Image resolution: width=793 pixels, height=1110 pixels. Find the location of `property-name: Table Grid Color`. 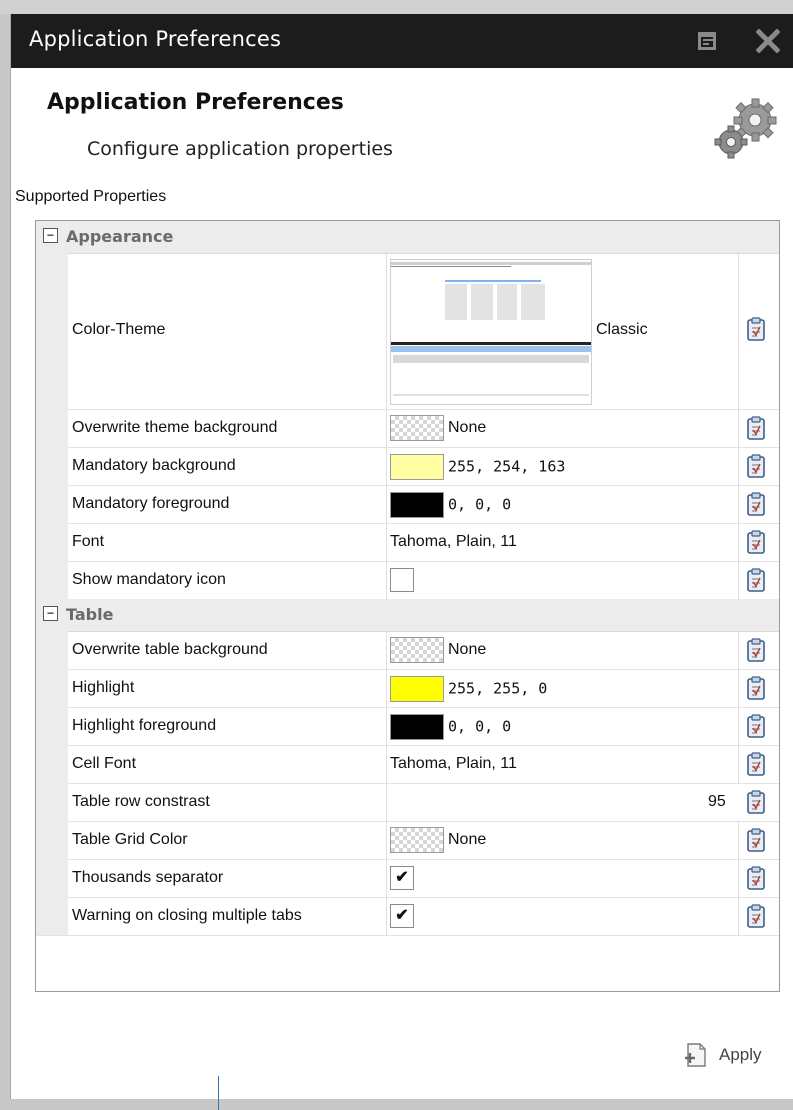

property-name: Table Grid Color is located at coordinates (130, 839).